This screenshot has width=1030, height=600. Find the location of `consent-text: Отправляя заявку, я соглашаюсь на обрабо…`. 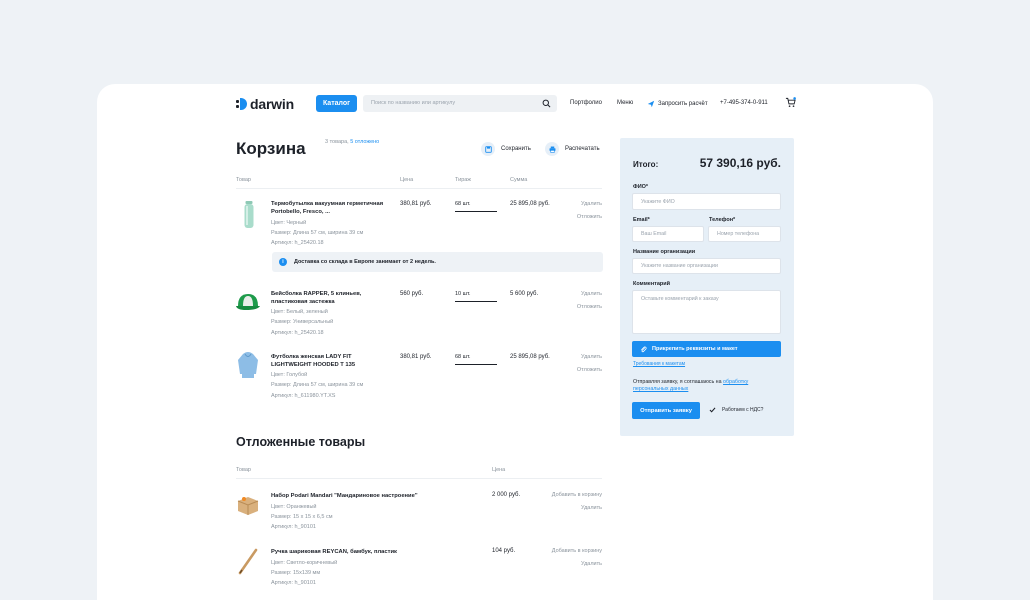

consent-text: Отправляя заявку, я соглашаюсь на обрабо… is located at coordinates (703, 386).